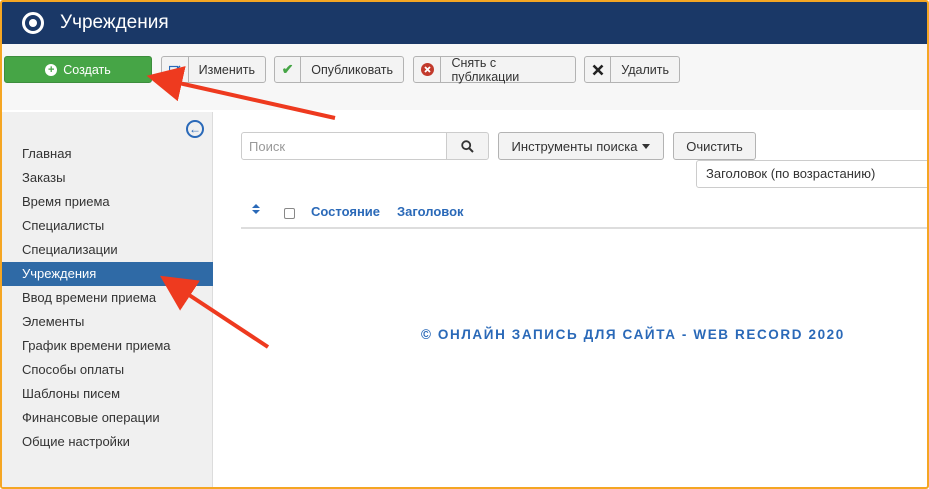 Image resolution: width=929 pixels, height=489 pixels. I want to click on search-tools-button: Инструменты поиска, so click(581, 146).